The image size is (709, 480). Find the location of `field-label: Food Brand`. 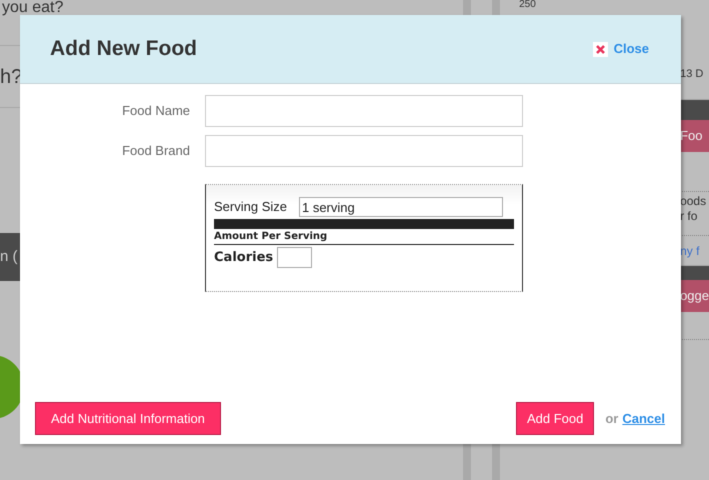

field-label: Food Brand is located at coordinates (155, 151).